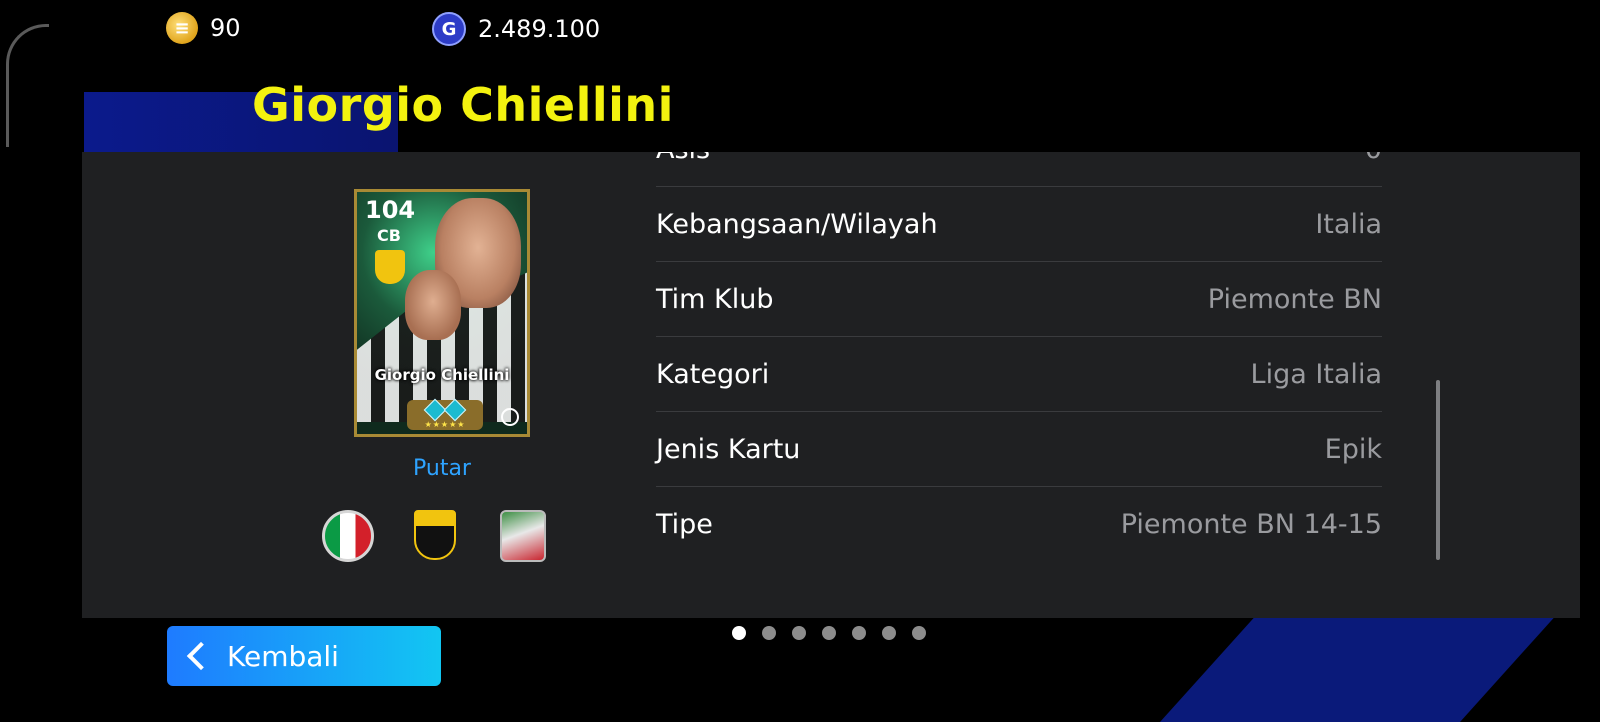  What do you see at coordinates (510, 417) in the screenshot?
I see `efootball-logo-icon` at bounding box center [510, 417].